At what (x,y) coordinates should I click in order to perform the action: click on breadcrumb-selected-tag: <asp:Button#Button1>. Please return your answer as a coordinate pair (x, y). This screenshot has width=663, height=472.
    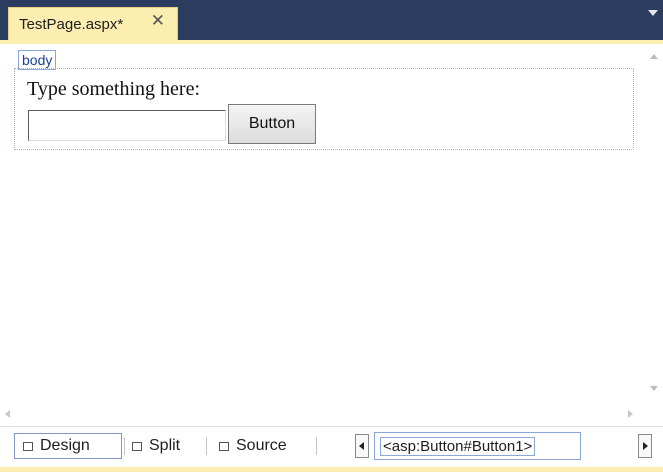
    Looking at the image, I should click on (458, 446).